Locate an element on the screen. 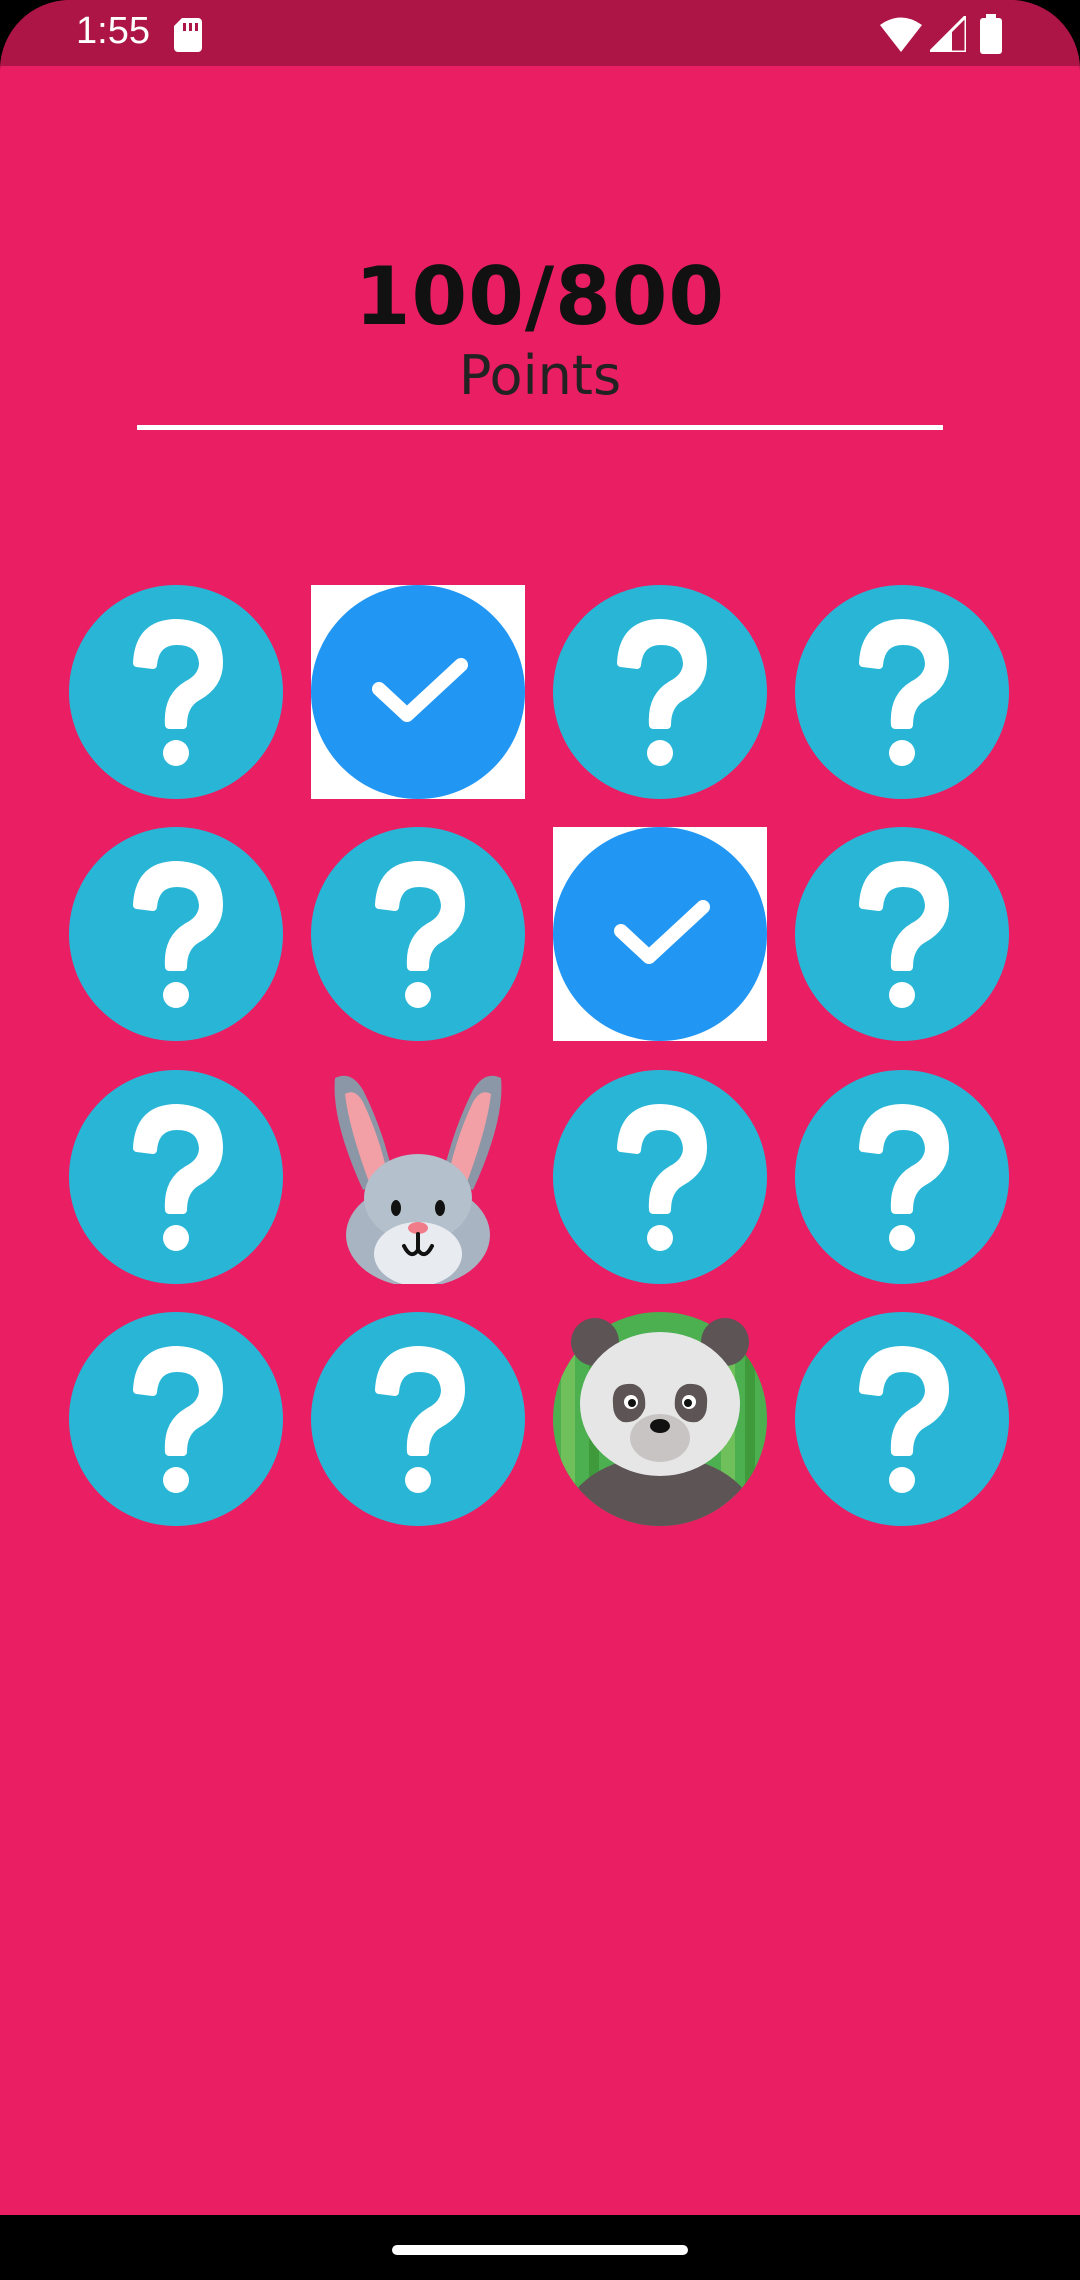  wifi-icon is located at coordinates (901, 34).